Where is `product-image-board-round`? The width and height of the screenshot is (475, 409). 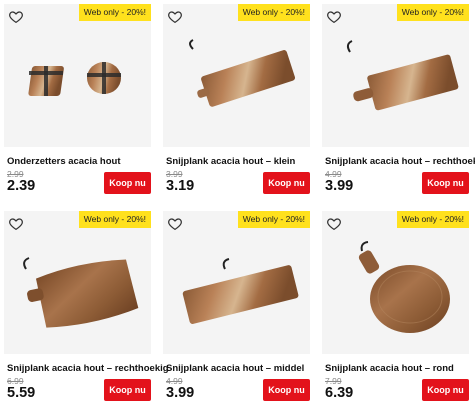
product-image-board-round is located at coordinates (395, 282).